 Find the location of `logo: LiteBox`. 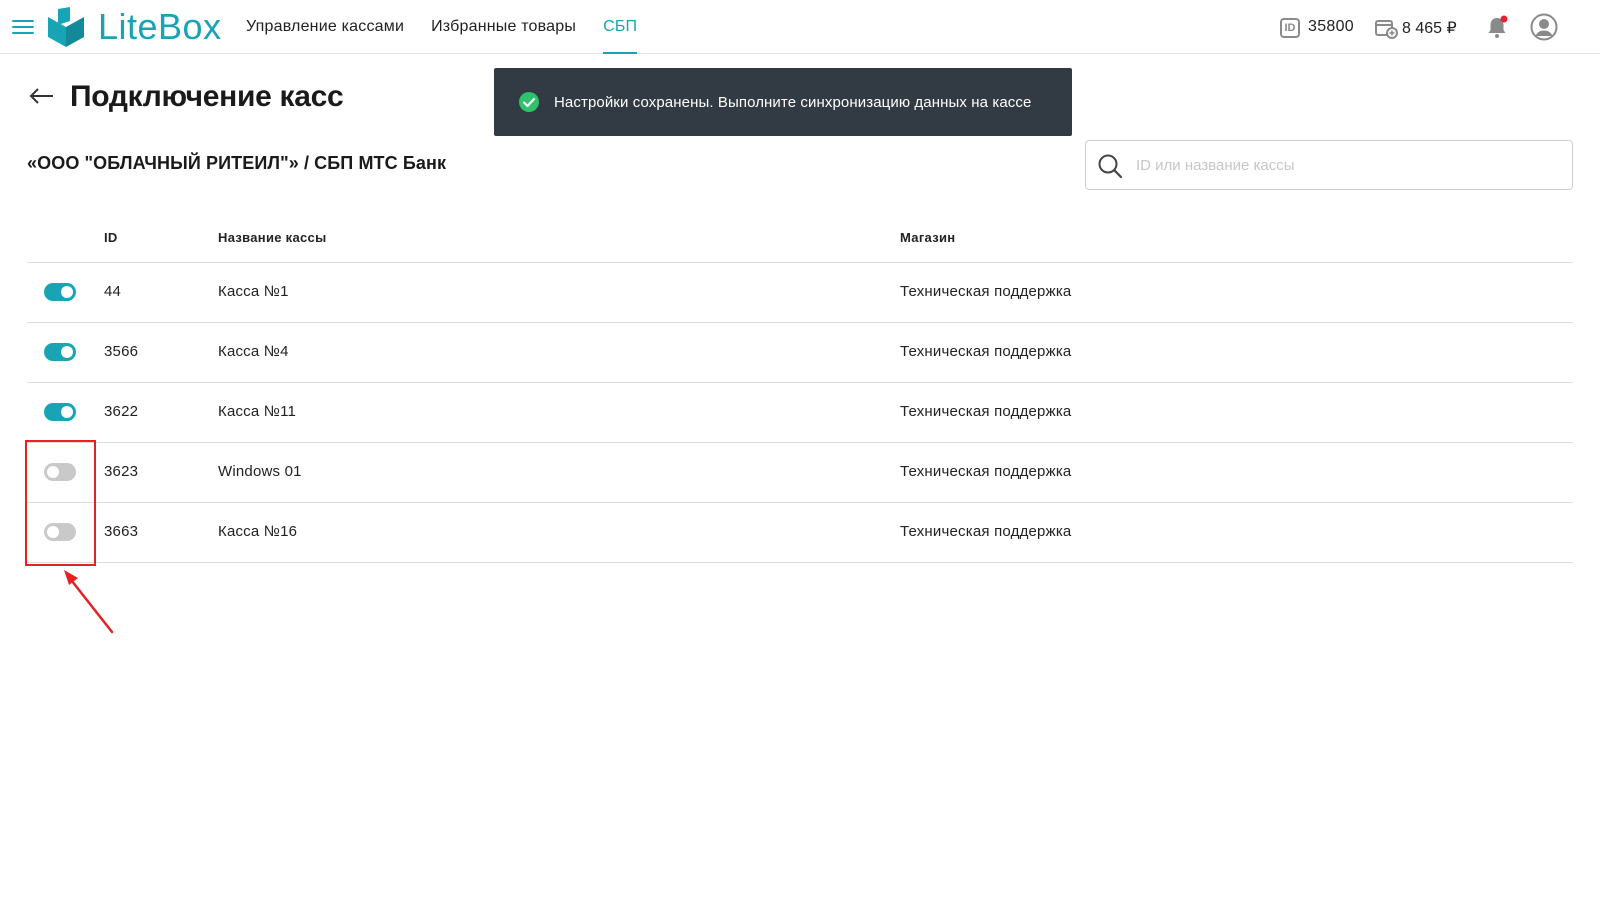

logo: LiteBox is located at coordinates (133, 27).